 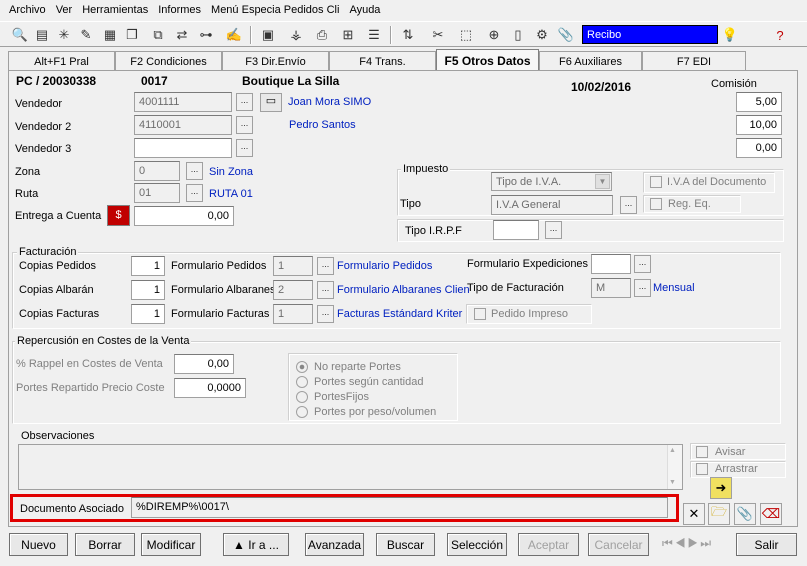 I want to click on radio-no-reparte, so click(x=302, y=367).